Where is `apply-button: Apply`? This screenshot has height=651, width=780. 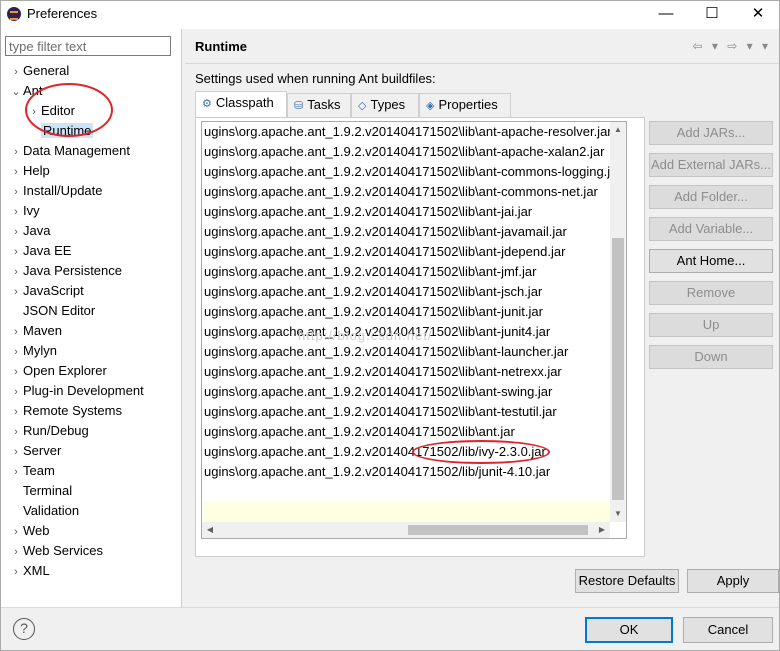
apply-button: Apply is located at coordinates (733, 581).